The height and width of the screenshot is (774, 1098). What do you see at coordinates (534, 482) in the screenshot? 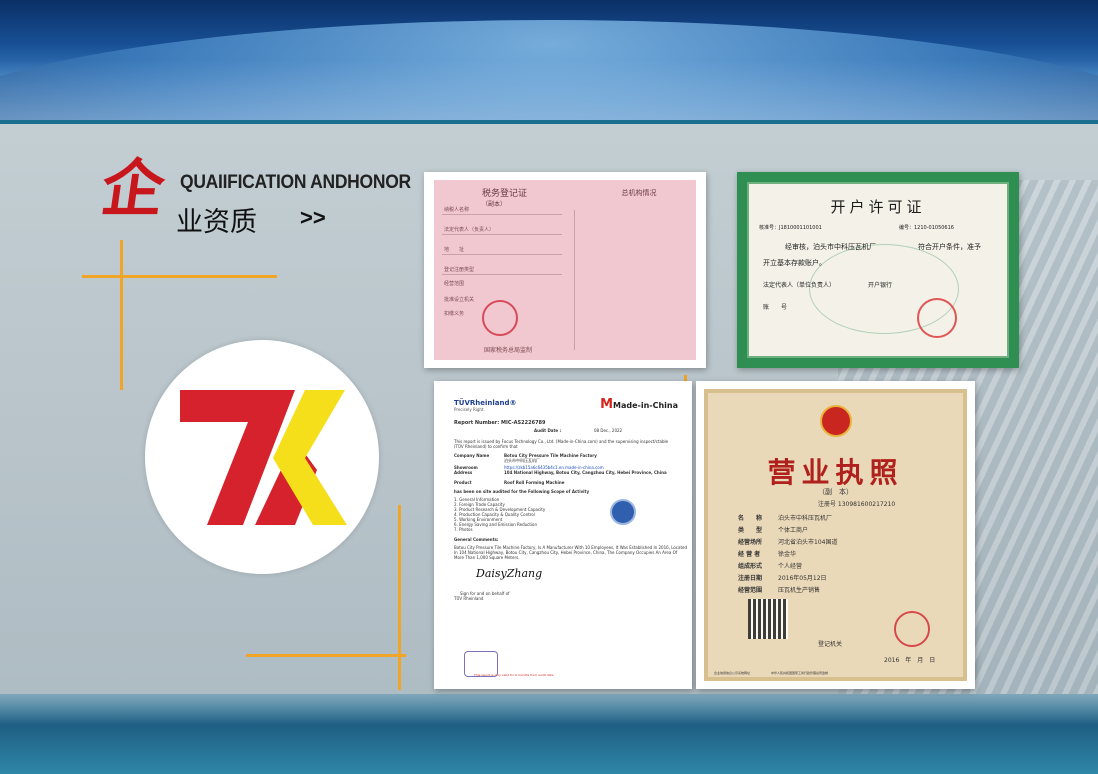
I see `tuv-product: Roof Roll Forming Machine` at bounding box center [534, 482].